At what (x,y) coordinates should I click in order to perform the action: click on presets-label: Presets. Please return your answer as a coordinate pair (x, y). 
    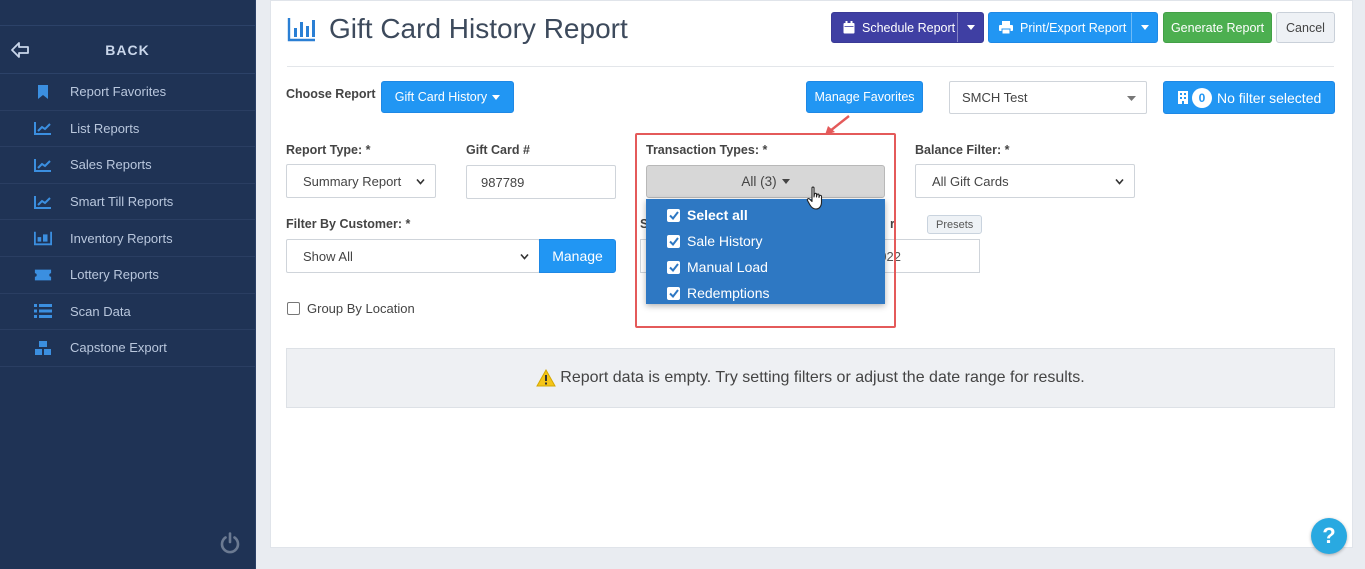
    Looking at the image, I should click on (955, 224).